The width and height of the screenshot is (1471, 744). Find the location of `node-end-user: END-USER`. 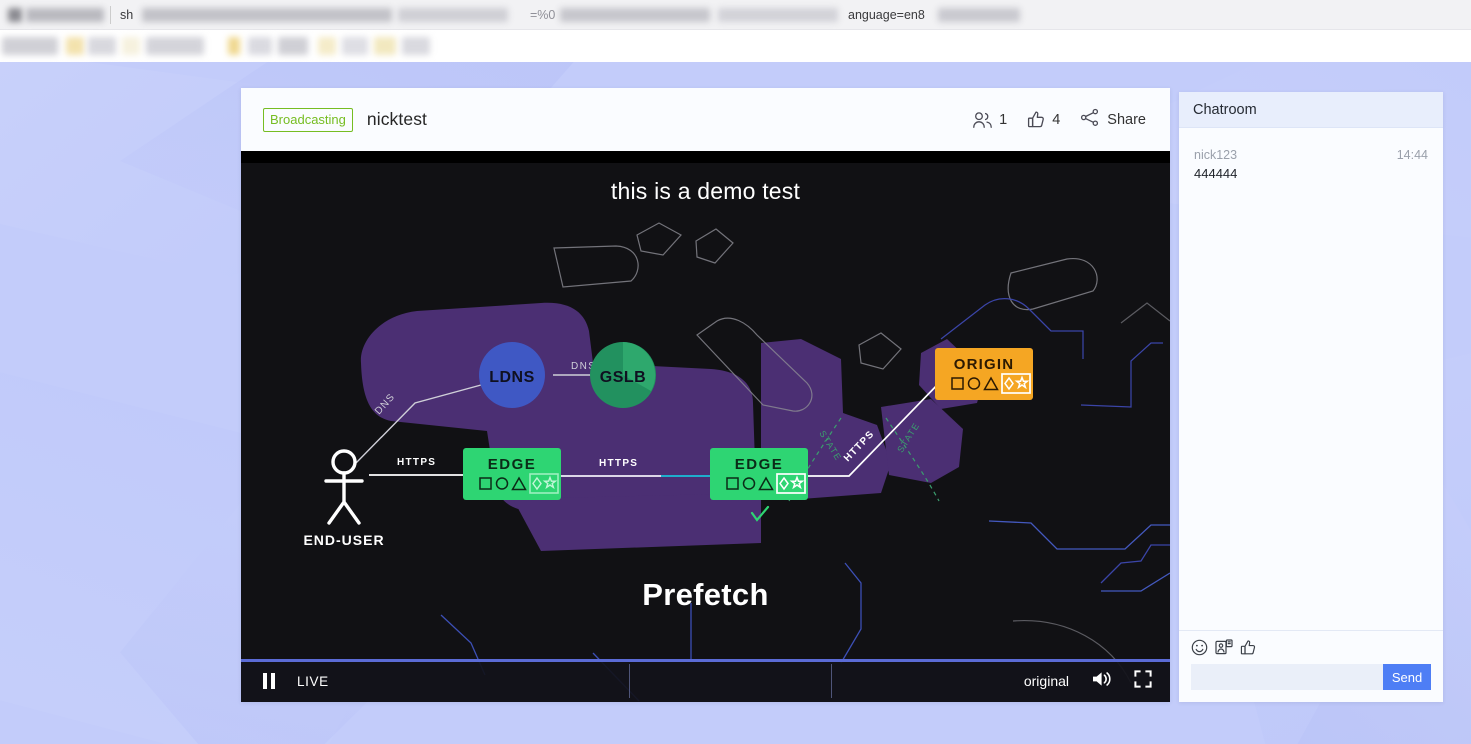

node-end-user: END-USER is located at coordinates (343, 498).